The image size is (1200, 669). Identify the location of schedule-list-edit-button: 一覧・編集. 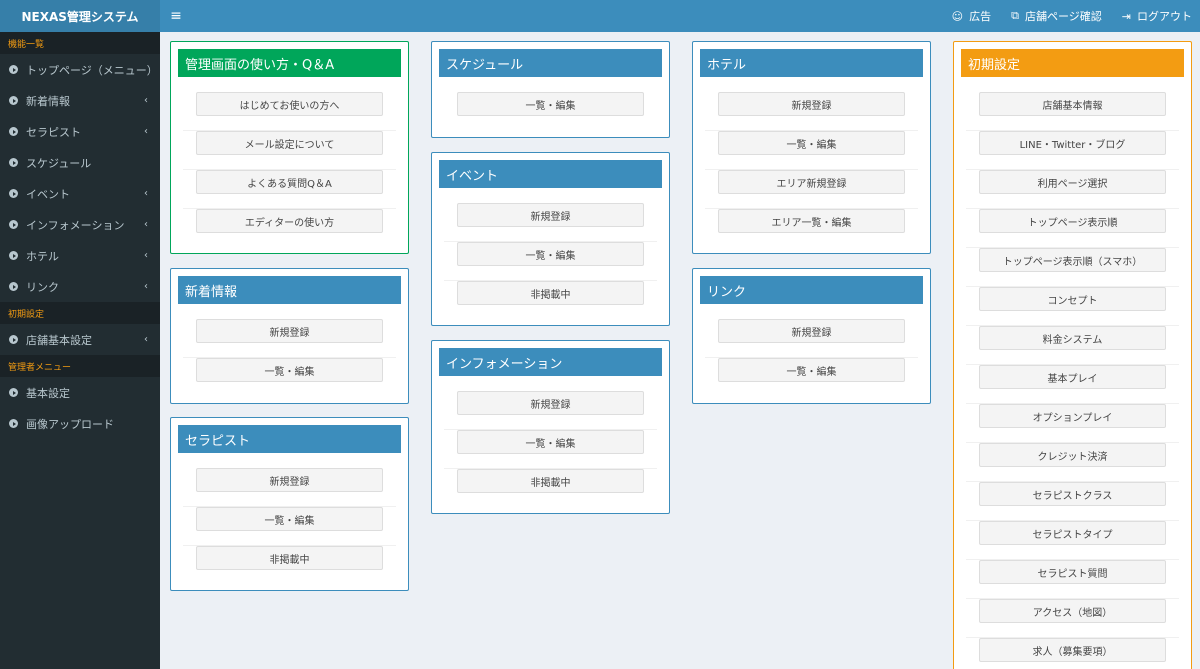
(550, 104).